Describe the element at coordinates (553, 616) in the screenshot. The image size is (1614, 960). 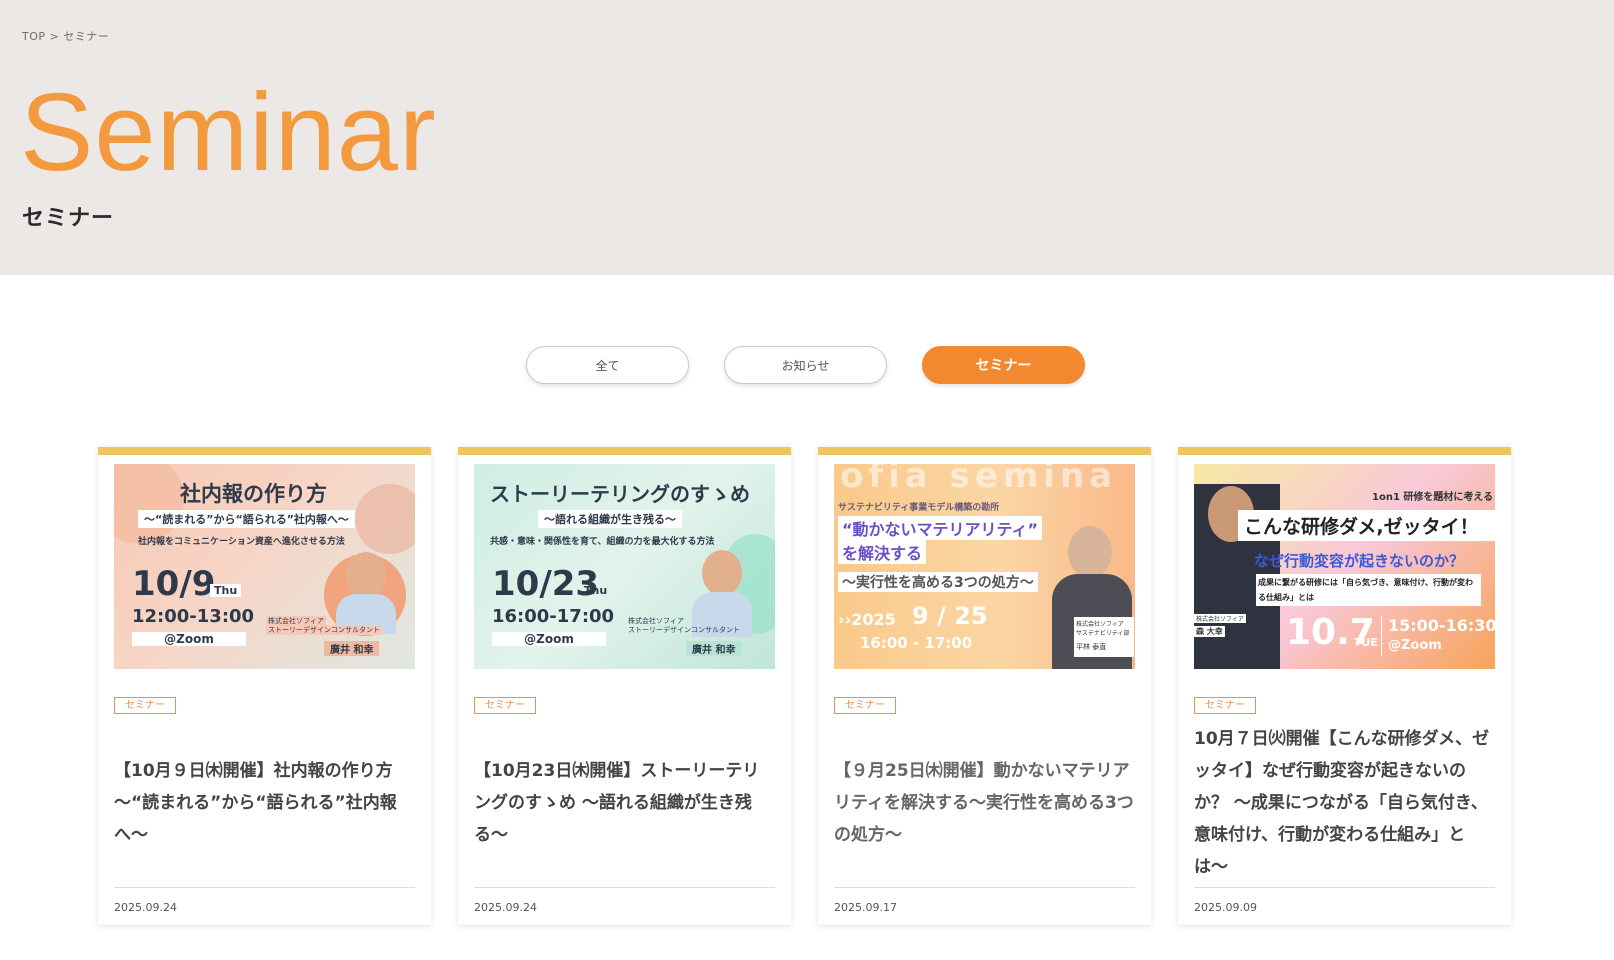
I see `thumb-time: 16:00-17:00` at that location.